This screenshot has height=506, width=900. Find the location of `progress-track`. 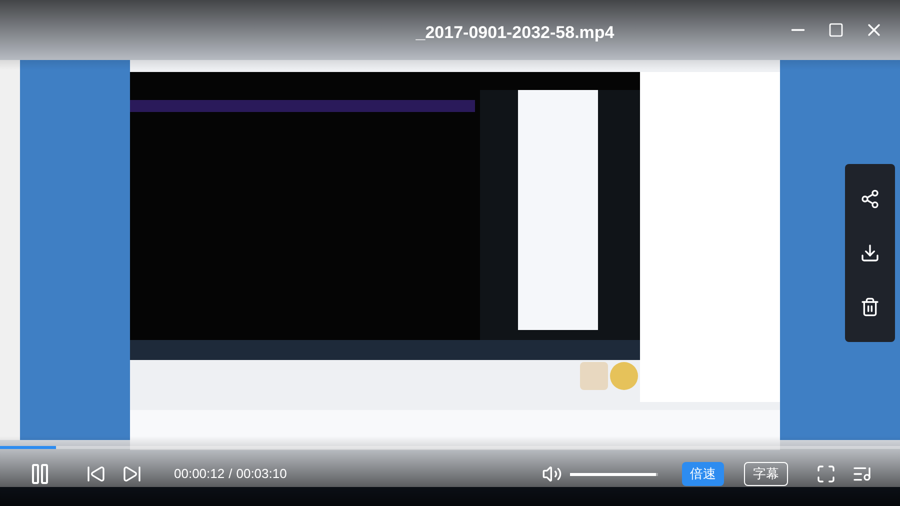

progress-track is located at coordinates (450, 447).